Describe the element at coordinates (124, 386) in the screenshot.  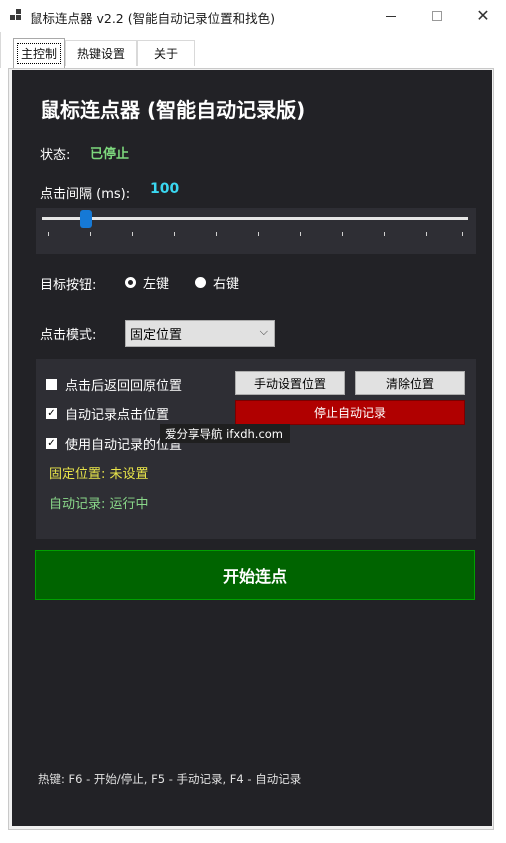
I see `checkbox-label: 点击后返回回原位置` at that location.